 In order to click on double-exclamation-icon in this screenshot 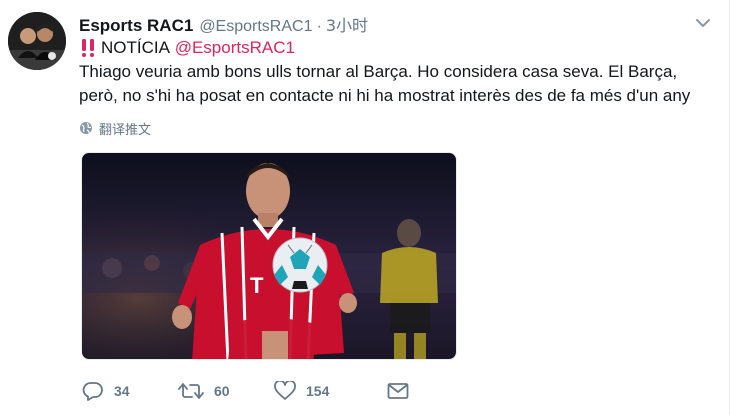, I will do `click(88, 48)`.